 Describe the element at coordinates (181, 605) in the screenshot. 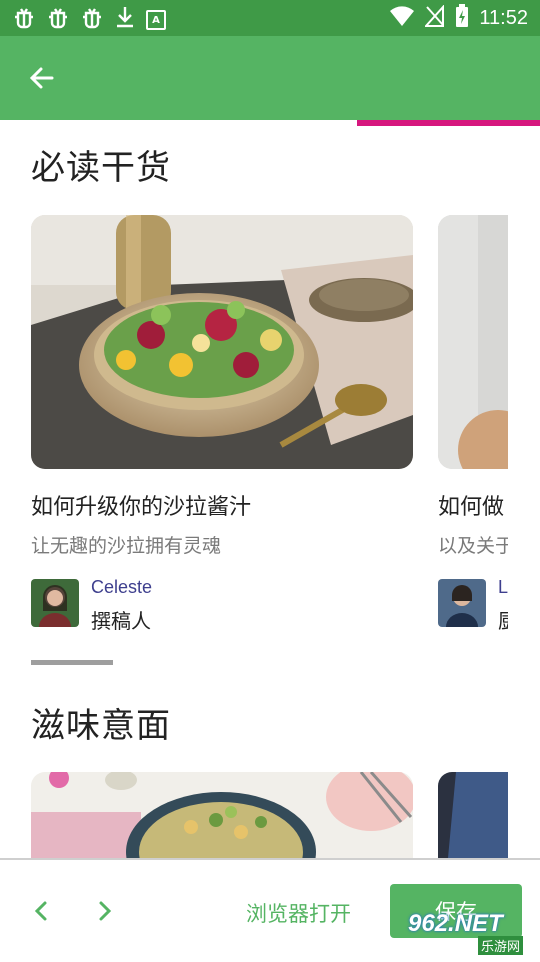

I see `author-block: Celeste 撰稿人` at that location.